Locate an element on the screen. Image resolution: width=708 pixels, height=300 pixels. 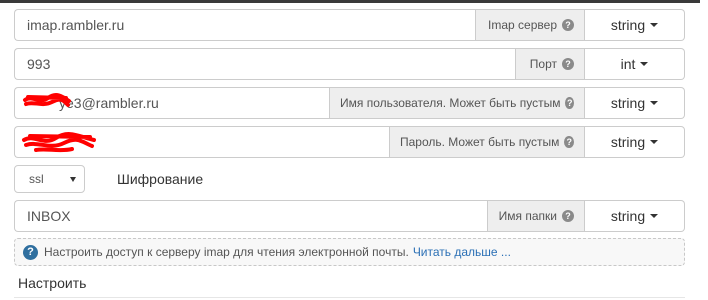
username-type-dropdown: string is located at coordinates (635, 103).